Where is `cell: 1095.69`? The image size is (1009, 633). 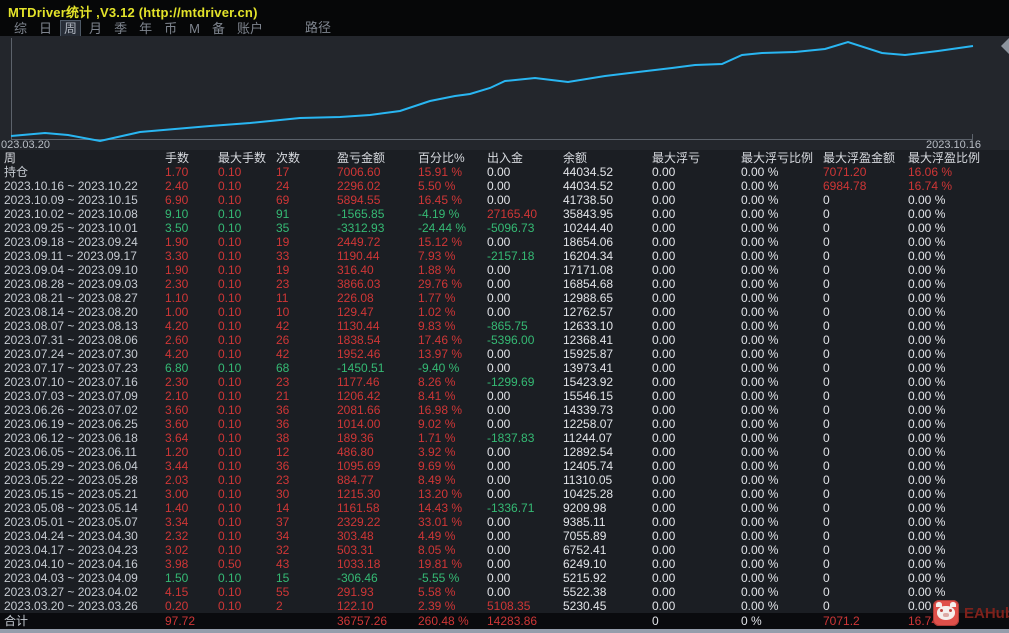
cell: 1095.69 is located at coordinates (359, 466).